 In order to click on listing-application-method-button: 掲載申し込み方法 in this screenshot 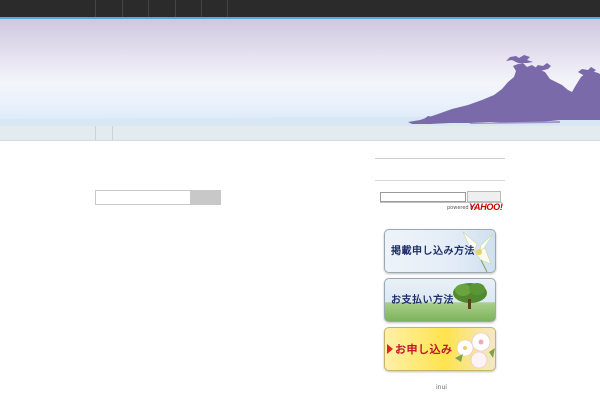, I will do `click(440, 251)`.